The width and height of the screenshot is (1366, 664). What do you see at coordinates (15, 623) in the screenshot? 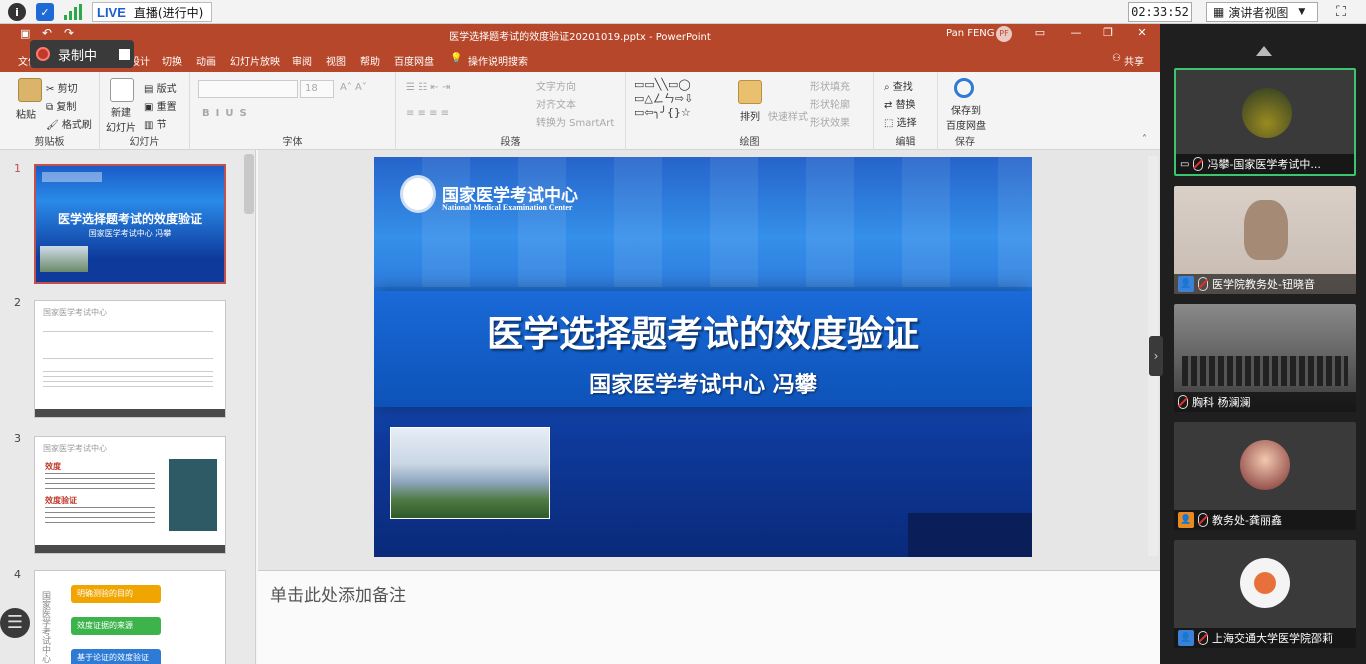
I see `menu-list-icon: ☰` at bounding box center [15, 623].